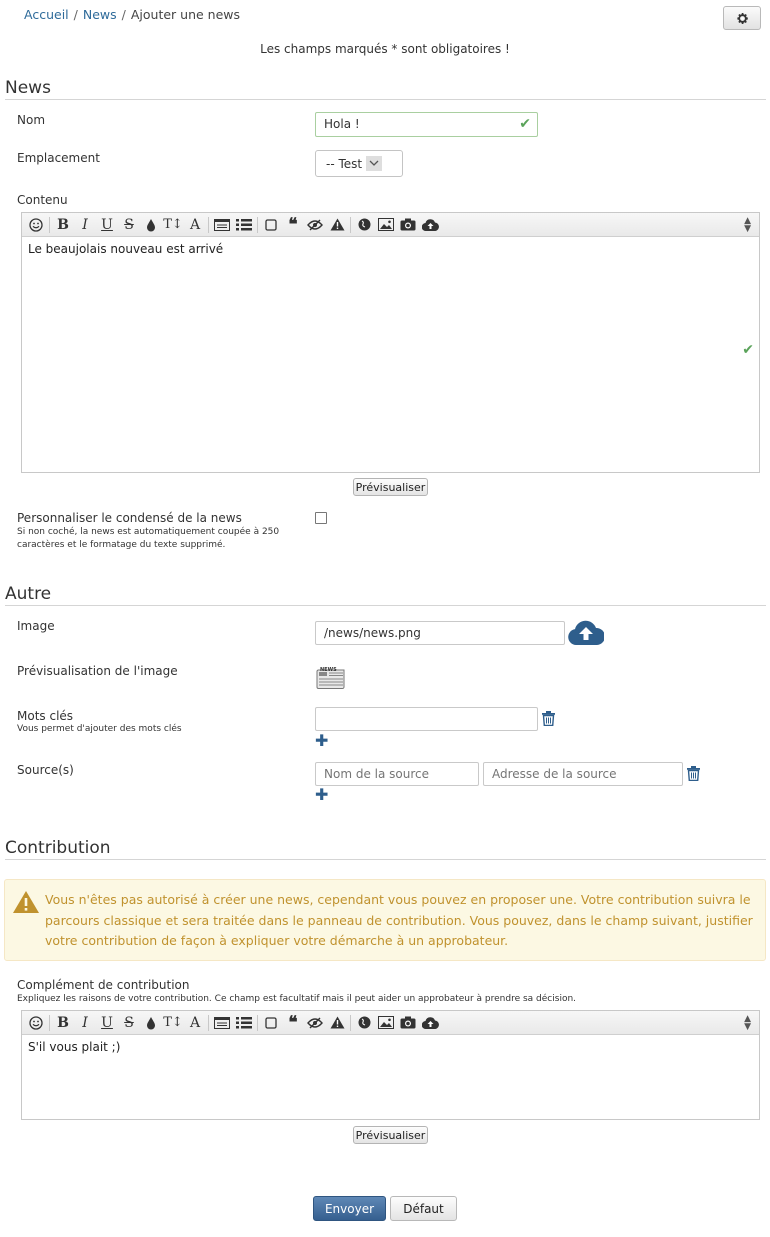 This screenshot has width=770, height=1237. Describe the element at coordinates (100, 14) in the screenshot. I see `breadcrumb-news-link: News` at that location.